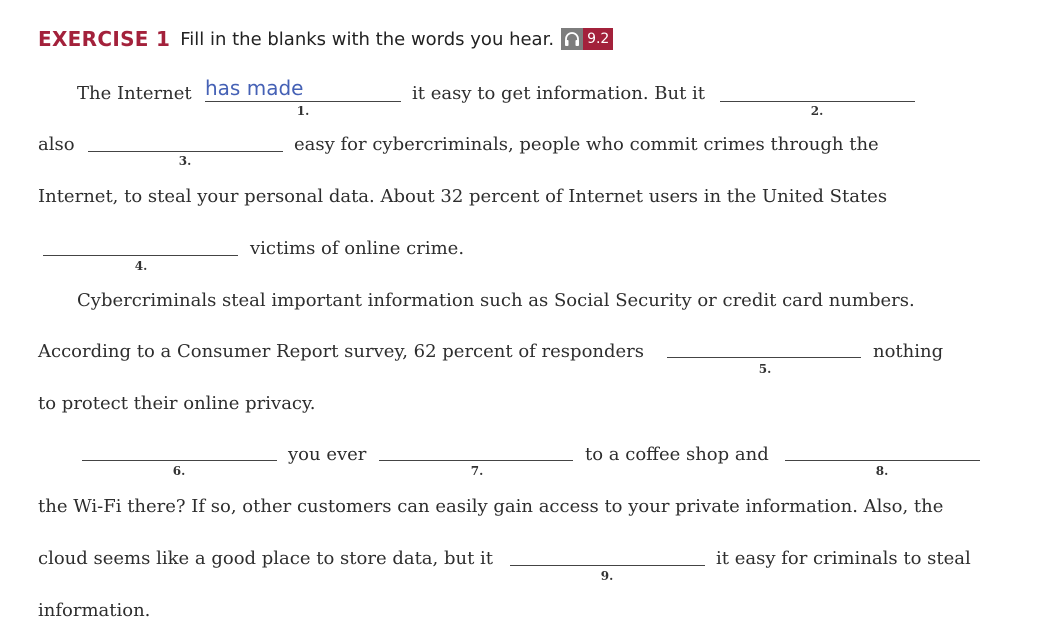 The height and width of the screenshot is (635, 1037). Describe the element at coordinates (817, 111) in the screenshot. I see `blank-number-2: 2.` at that location.